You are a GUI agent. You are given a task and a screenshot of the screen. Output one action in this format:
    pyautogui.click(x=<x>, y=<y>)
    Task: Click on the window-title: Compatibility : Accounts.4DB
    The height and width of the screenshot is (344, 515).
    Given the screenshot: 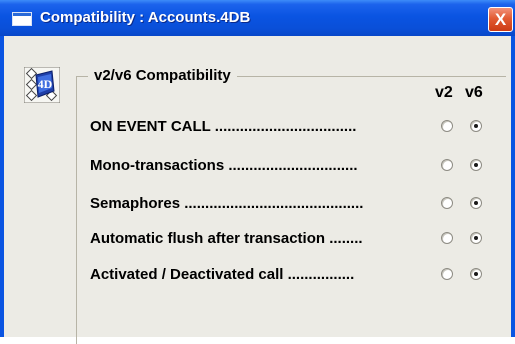 What is the action you would take?
    pyautogui.click(x=145, y=17)
    